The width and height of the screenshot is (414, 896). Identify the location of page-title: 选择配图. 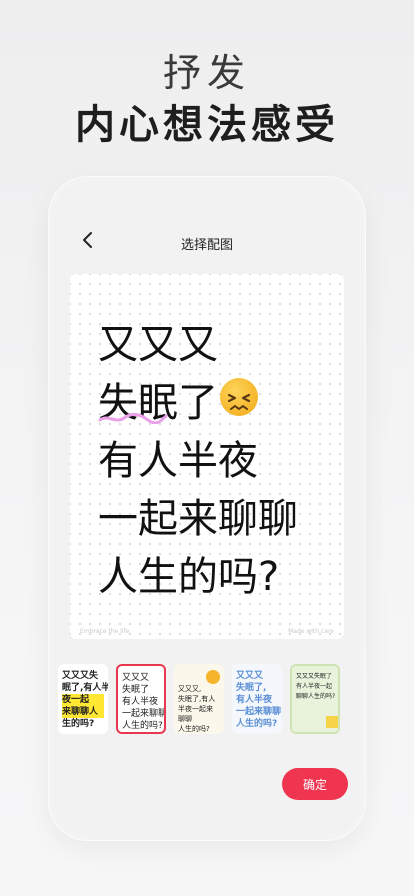
(206, 245).